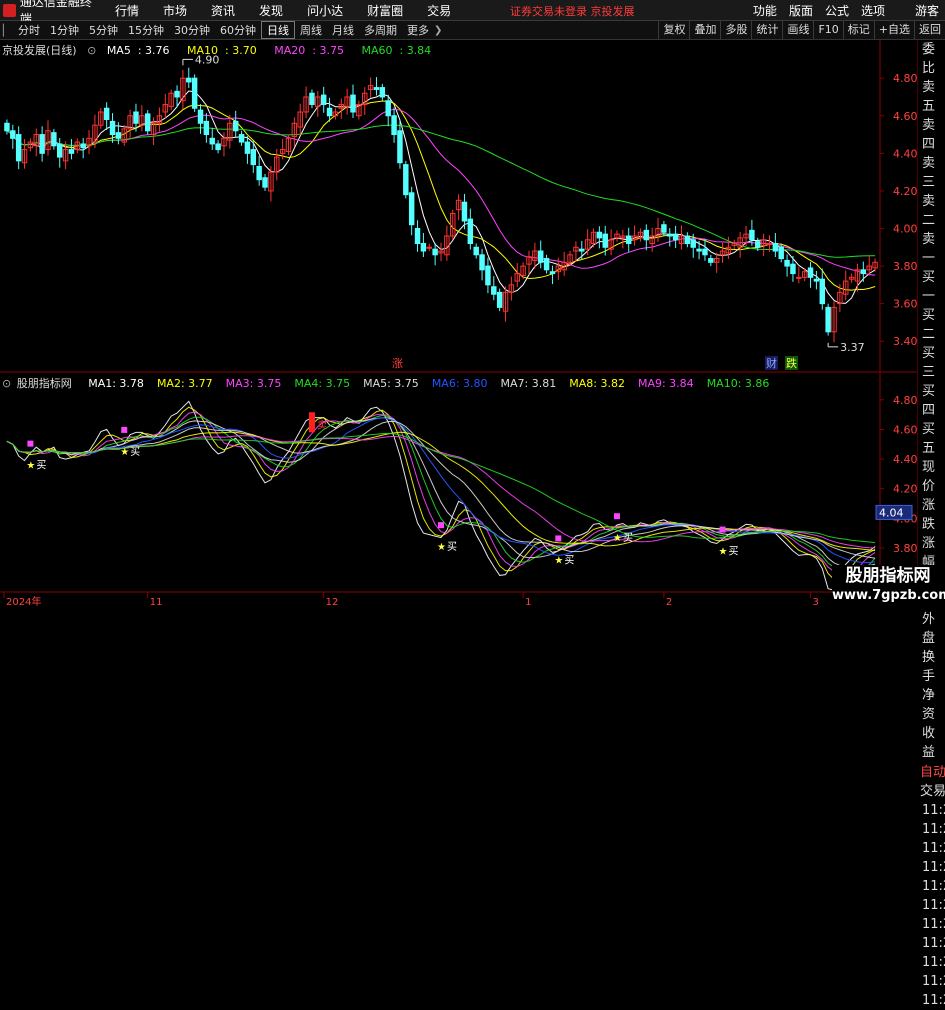 This screenshot has width=945, height=1010. Describe the element at coordinates (127, 10) in the screenshot. I see `menu-quotes: 行情` at that location.